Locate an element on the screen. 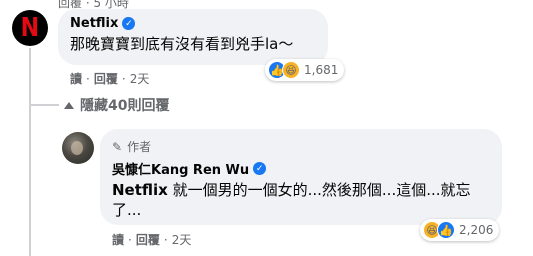  comment-bubble-netflix: Netflix ✓ 那晚寶寶到底有沒有看到兇手la～ is located at coordinates (193, 37).